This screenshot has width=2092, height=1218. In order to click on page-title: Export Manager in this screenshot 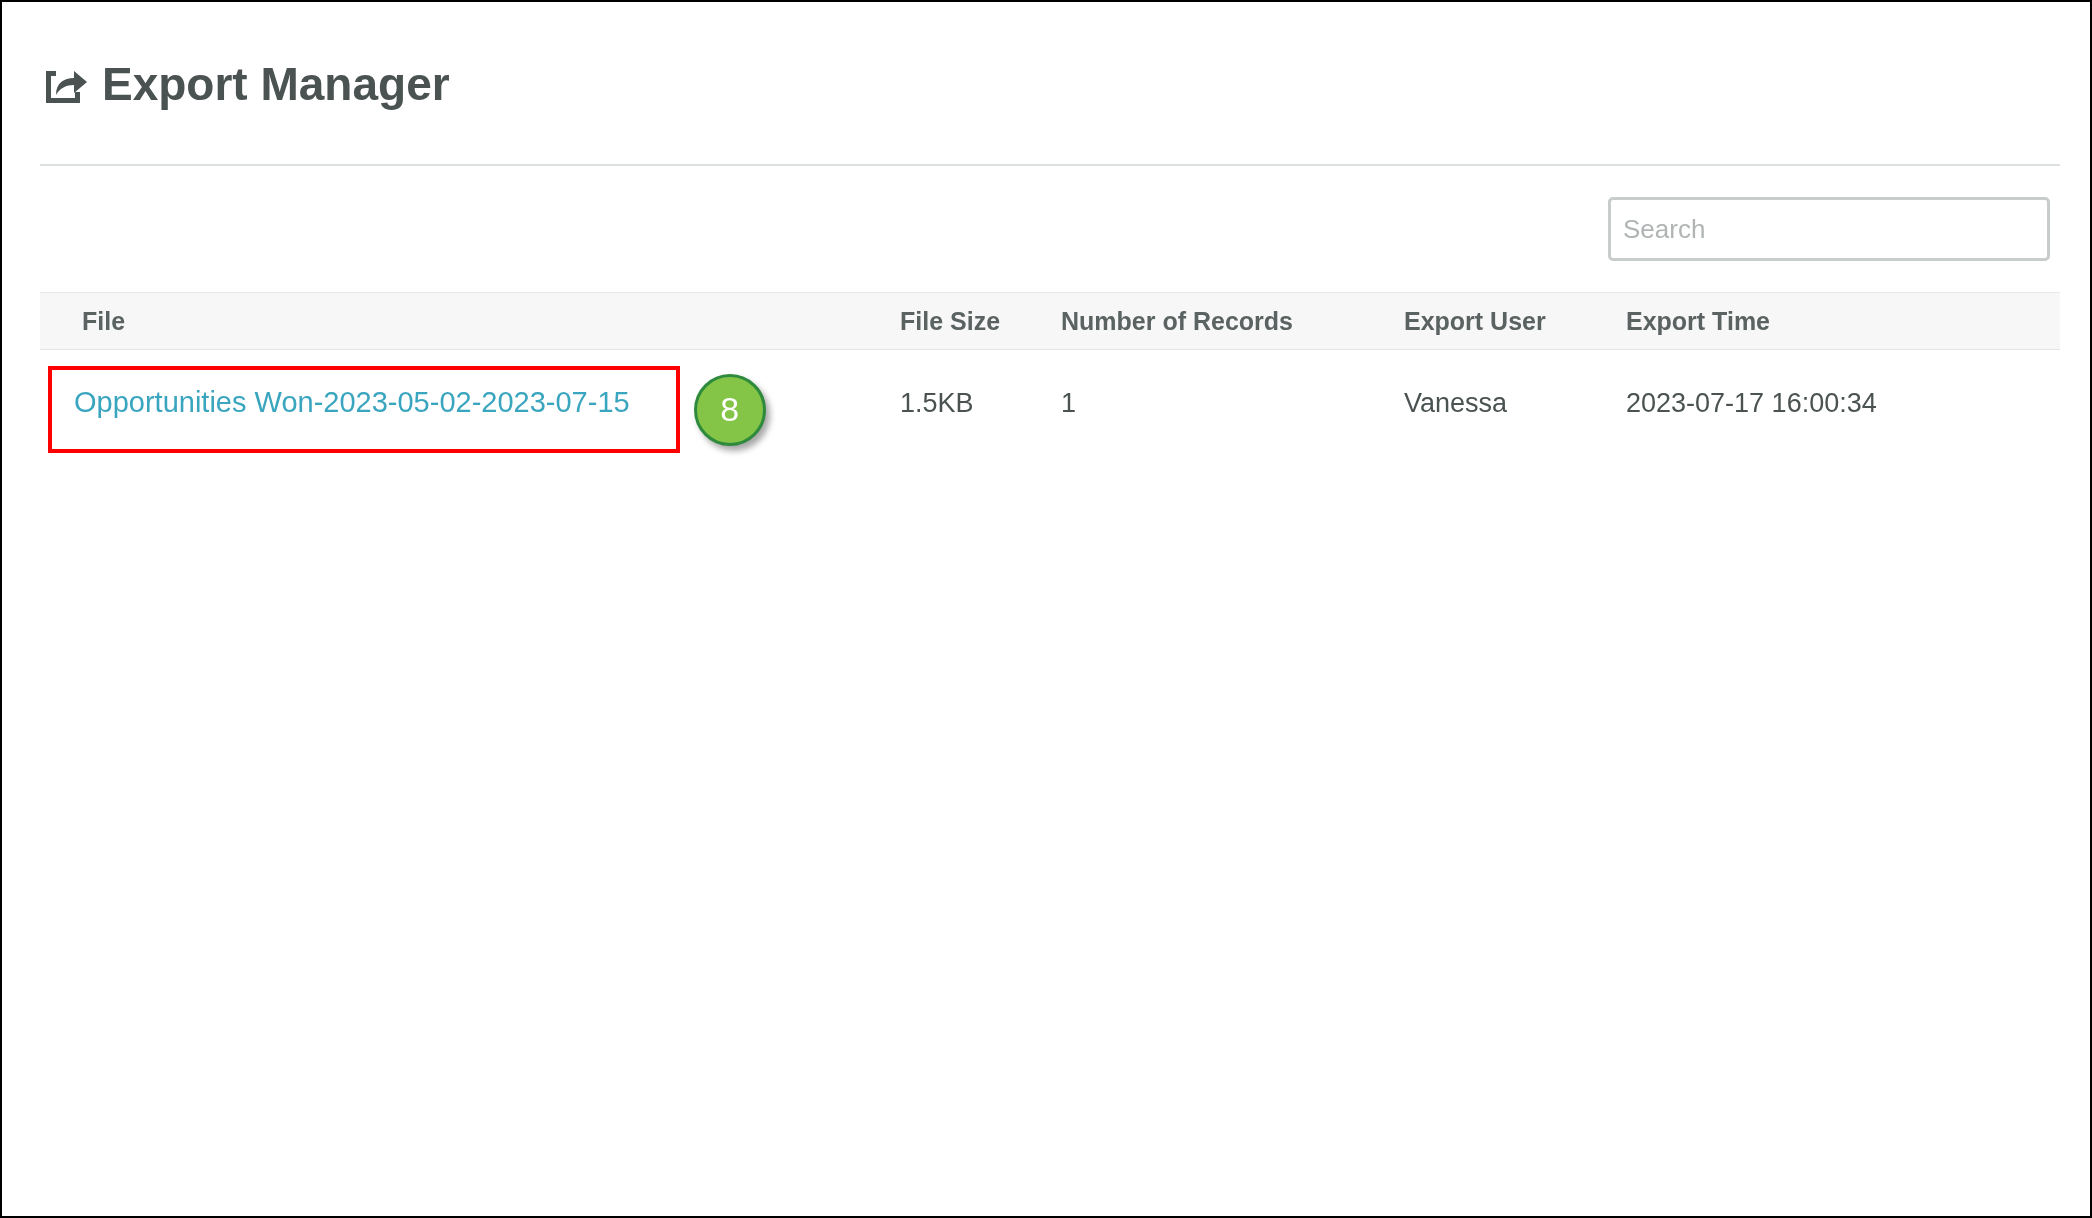, I will do `click(276, 84)`.